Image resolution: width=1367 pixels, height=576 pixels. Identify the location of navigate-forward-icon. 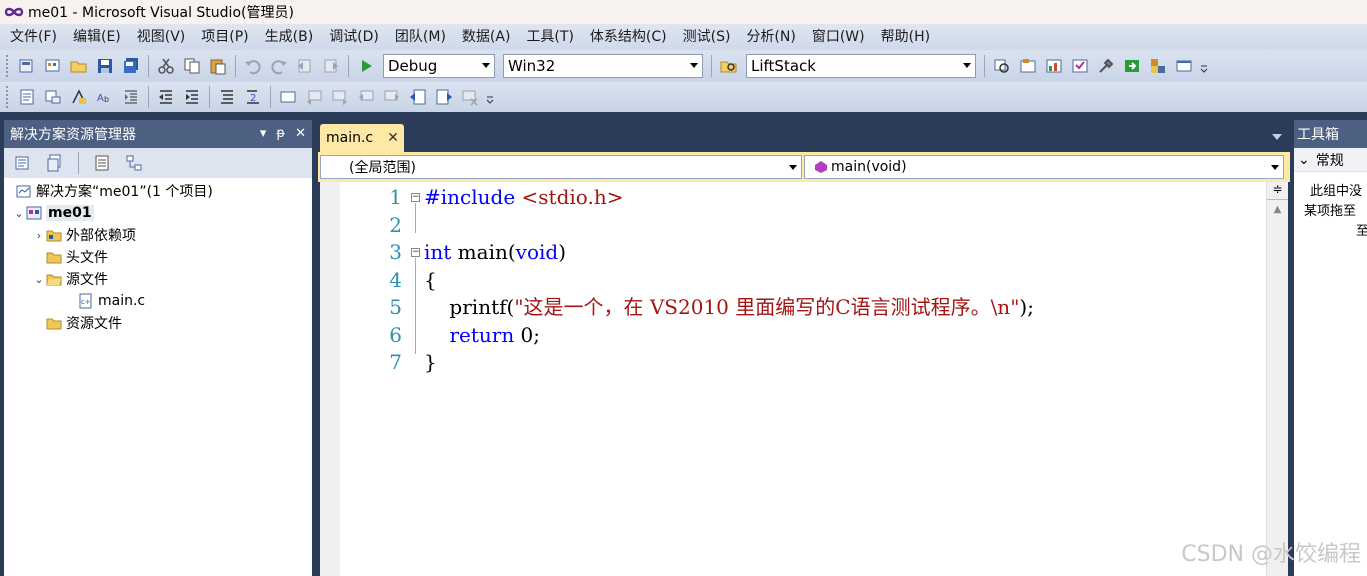
(331, 66).